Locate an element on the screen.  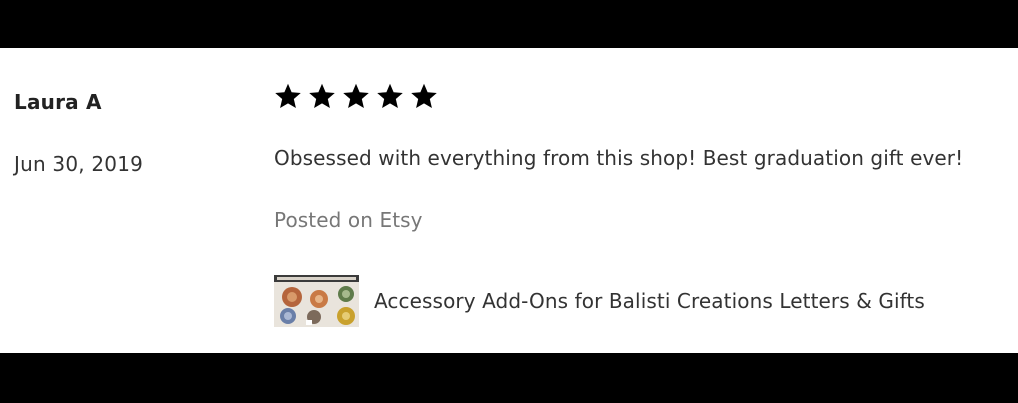
review-source: Posted on Etsy is located at coordinates (348, 220).